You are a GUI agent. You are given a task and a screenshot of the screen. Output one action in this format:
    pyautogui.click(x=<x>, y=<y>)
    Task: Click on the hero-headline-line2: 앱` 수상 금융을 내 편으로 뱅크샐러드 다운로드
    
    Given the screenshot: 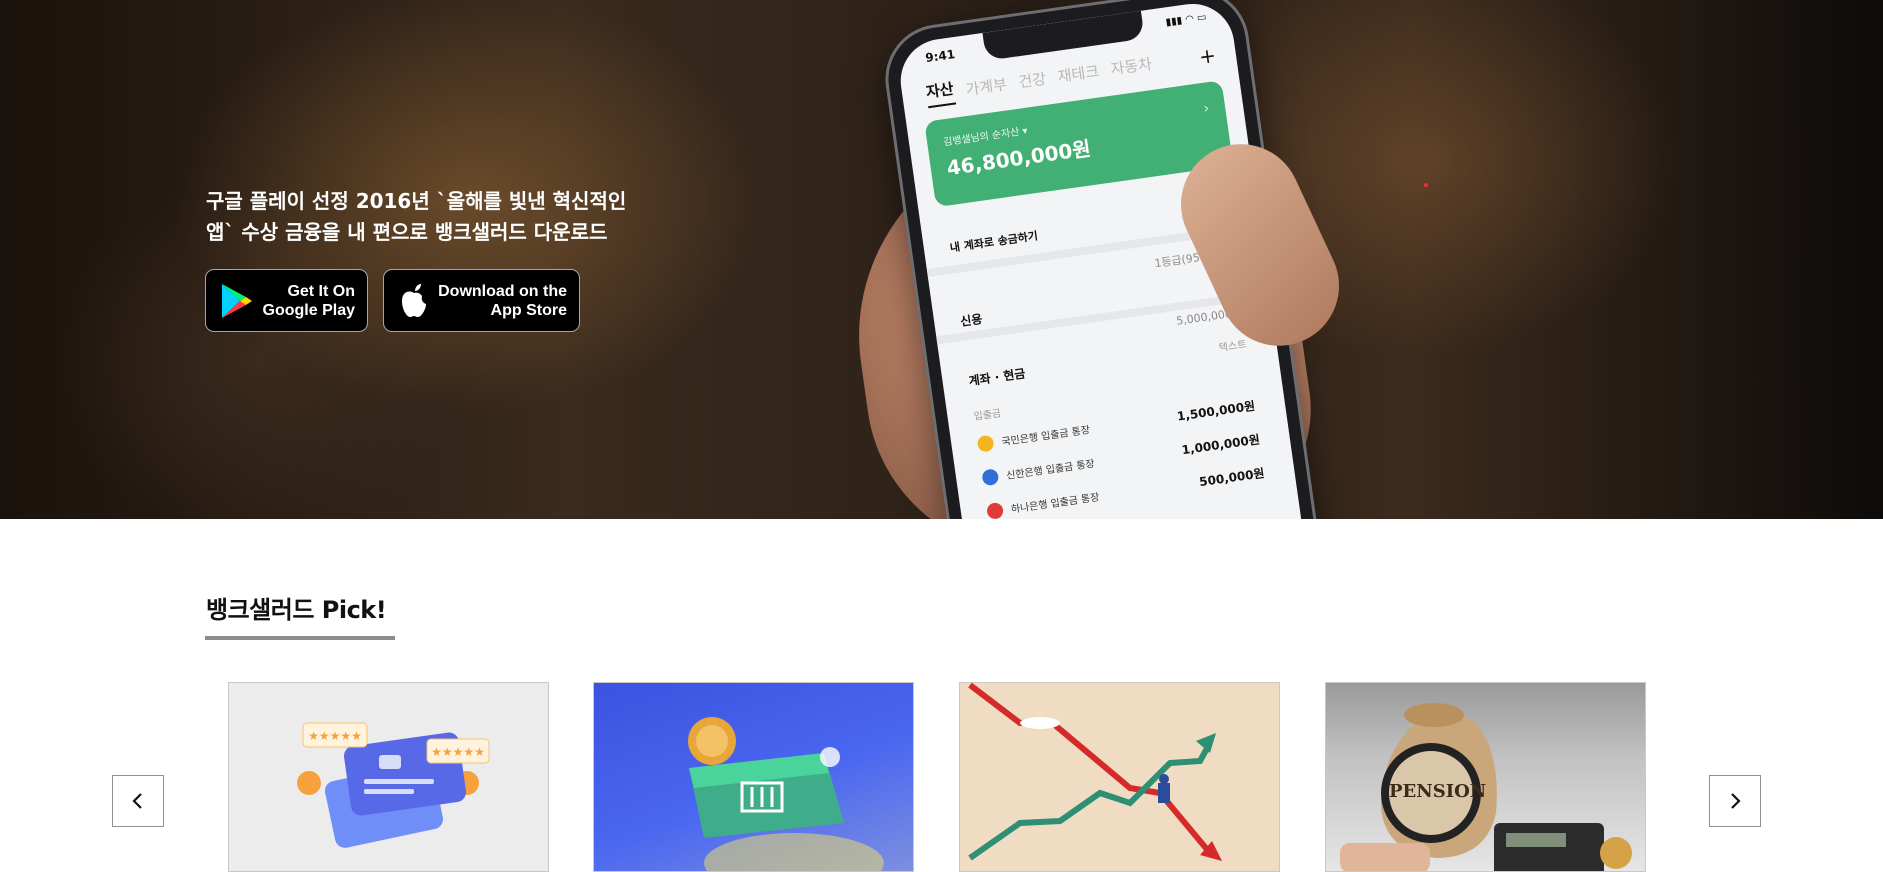 What is the action you would take?
    pyautogui.click(x=407, y=232)
    